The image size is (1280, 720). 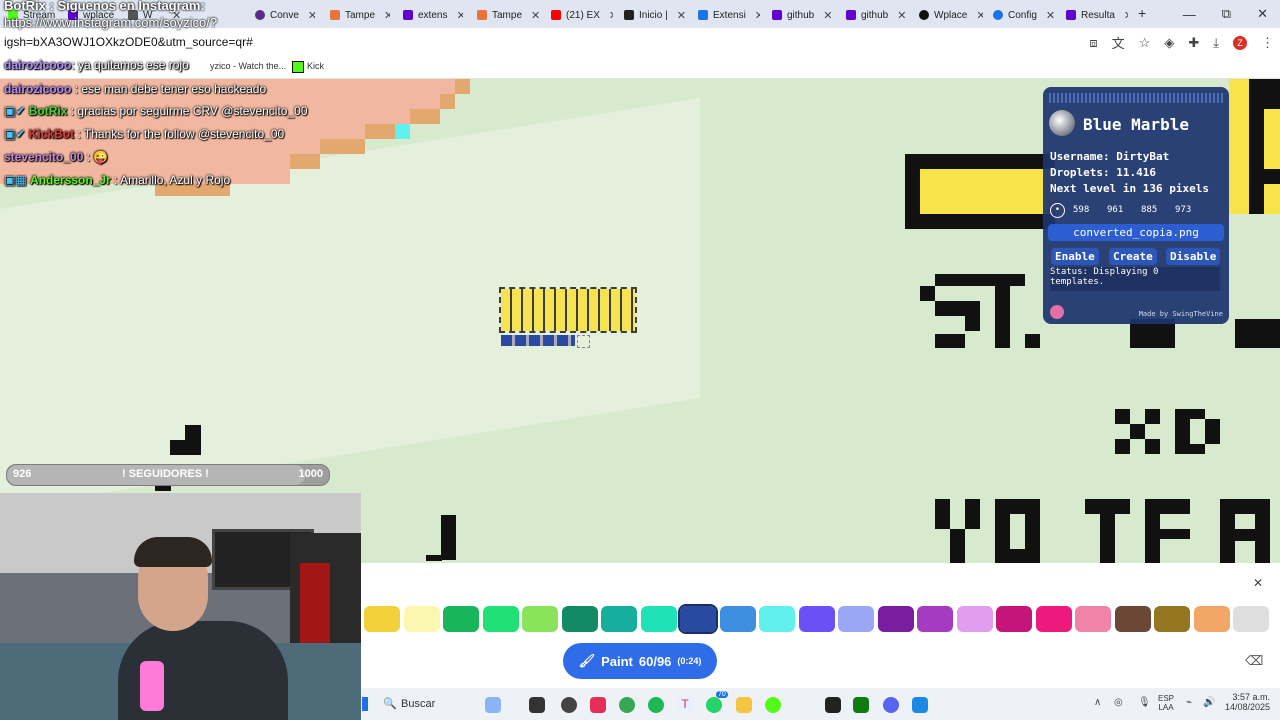 I want to click on chevron-up-icon: ∧, so click(x=1097, y=702).